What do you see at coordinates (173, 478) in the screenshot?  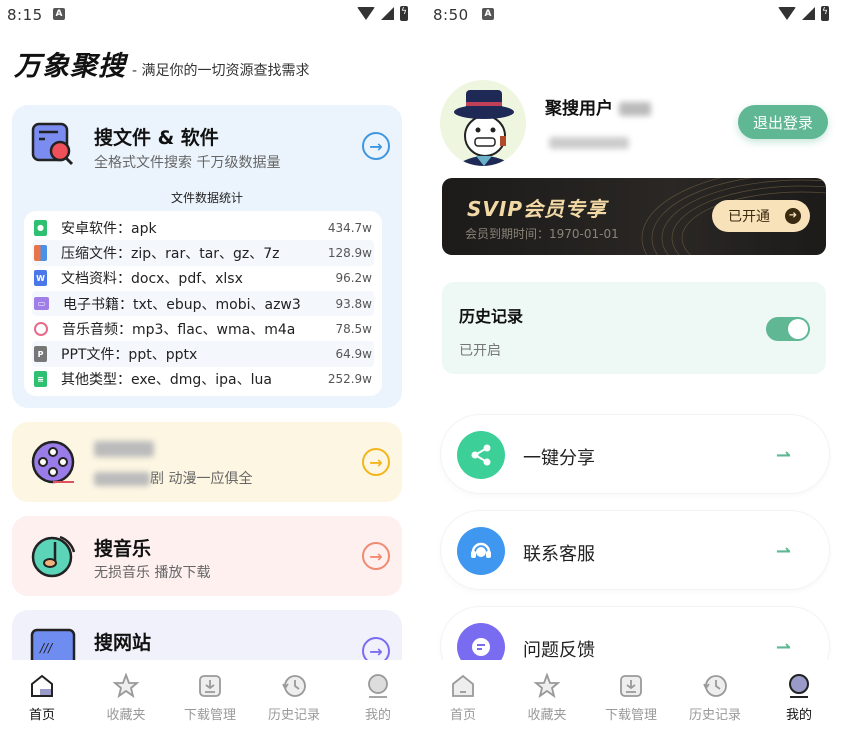 I see `card-subtitle: 剧 动漫一应俱全` at bounding box center [173, 478].